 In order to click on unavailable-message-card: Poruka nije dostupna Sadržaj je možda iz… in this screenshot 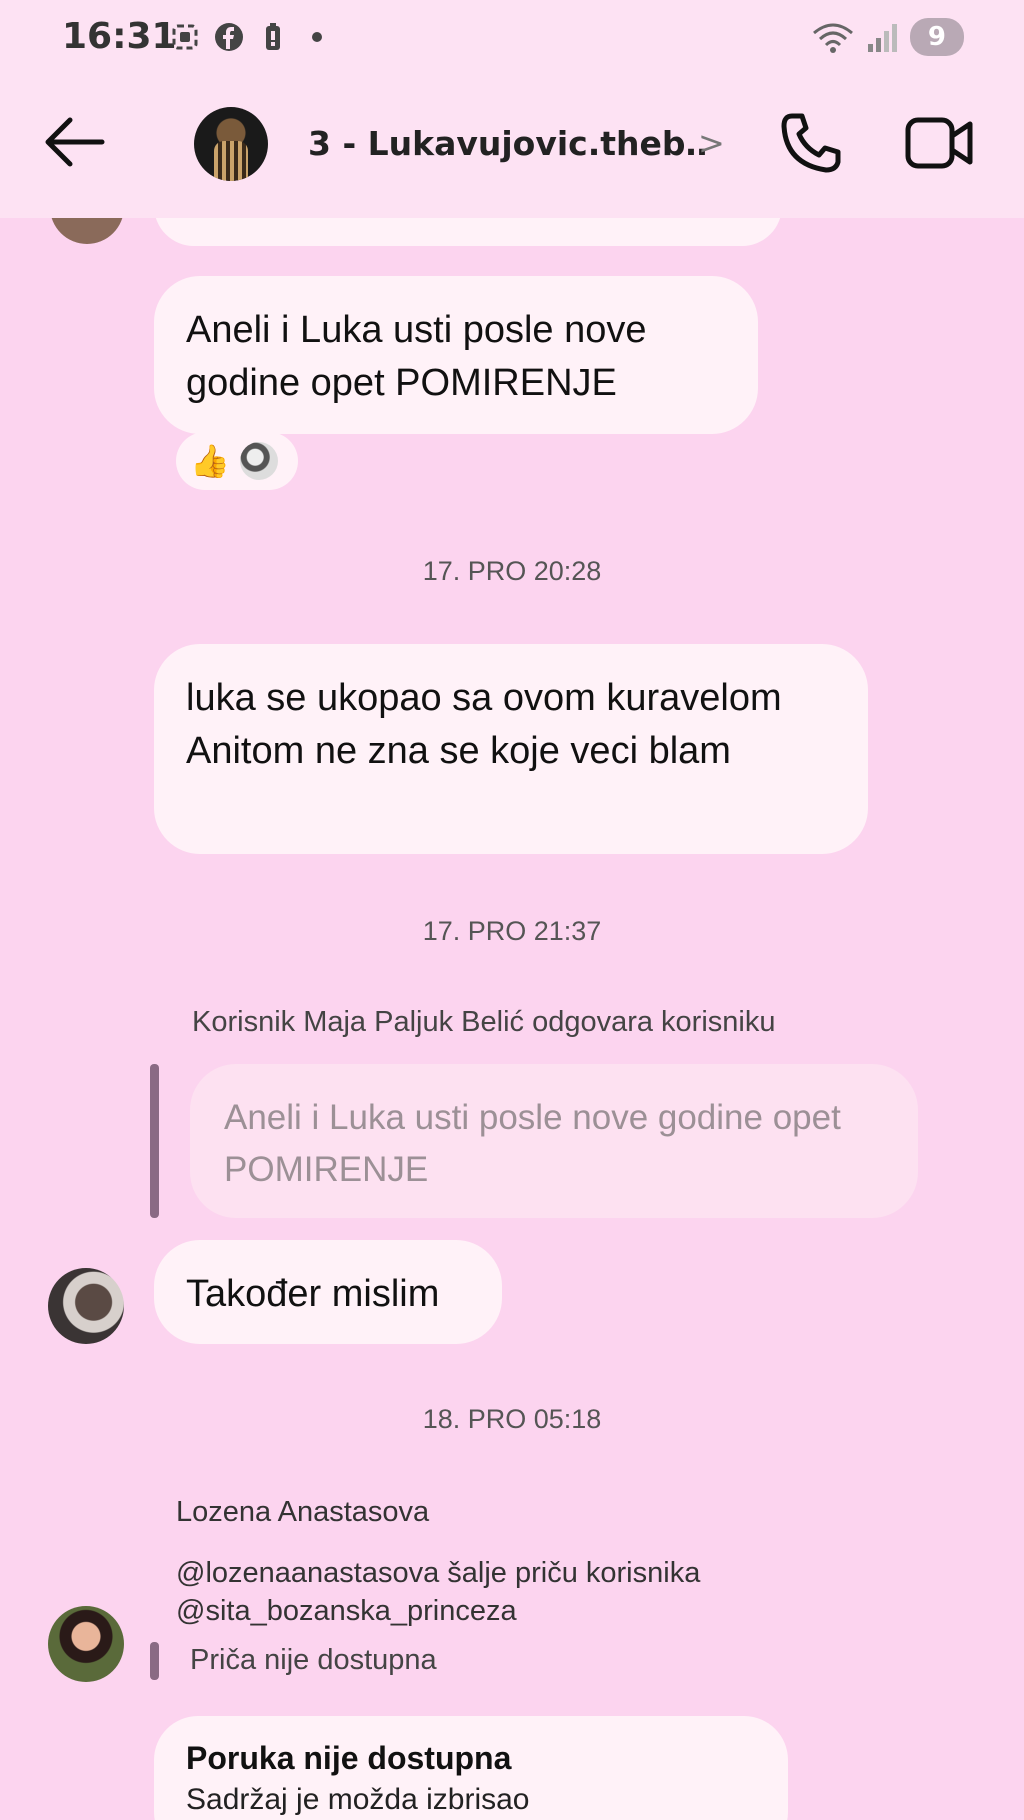, I will do `click(471, 1768)`.